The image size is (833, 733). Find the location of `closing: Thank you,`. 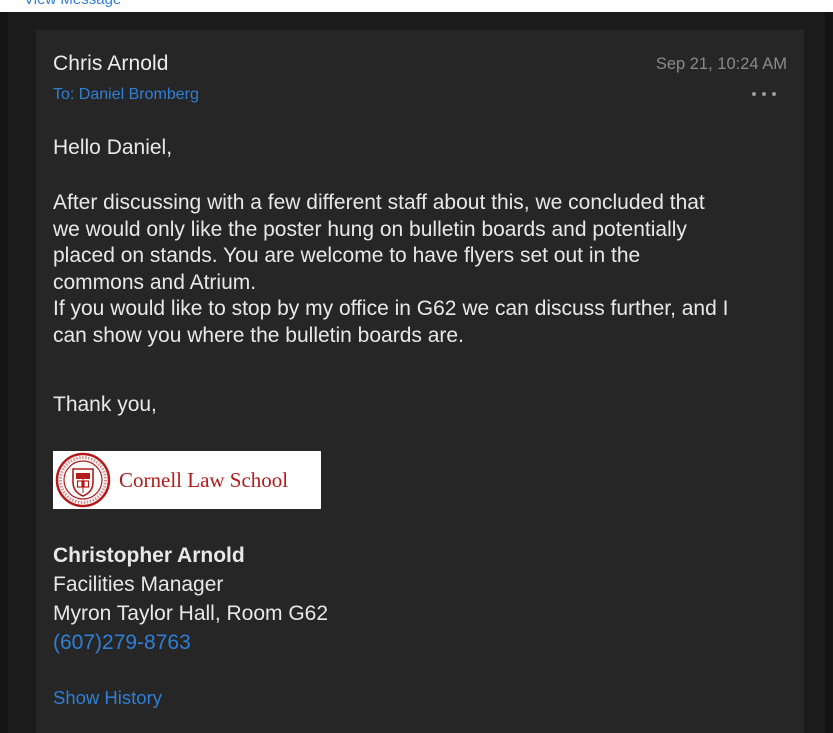

closing: Thank you, is located at coordinates (105, 404).